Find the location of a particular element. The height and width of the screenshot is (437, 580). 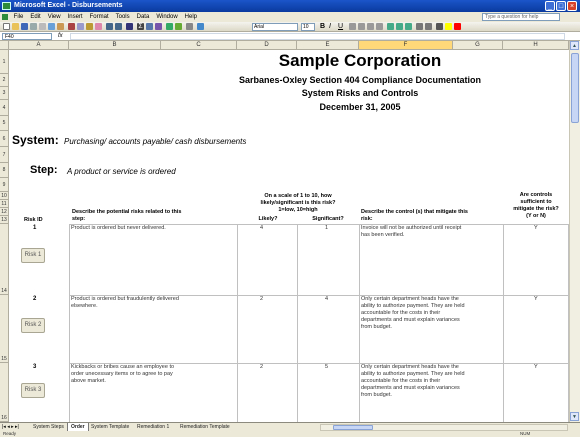

increase-indent-icon is located at coordinates (428, 26).